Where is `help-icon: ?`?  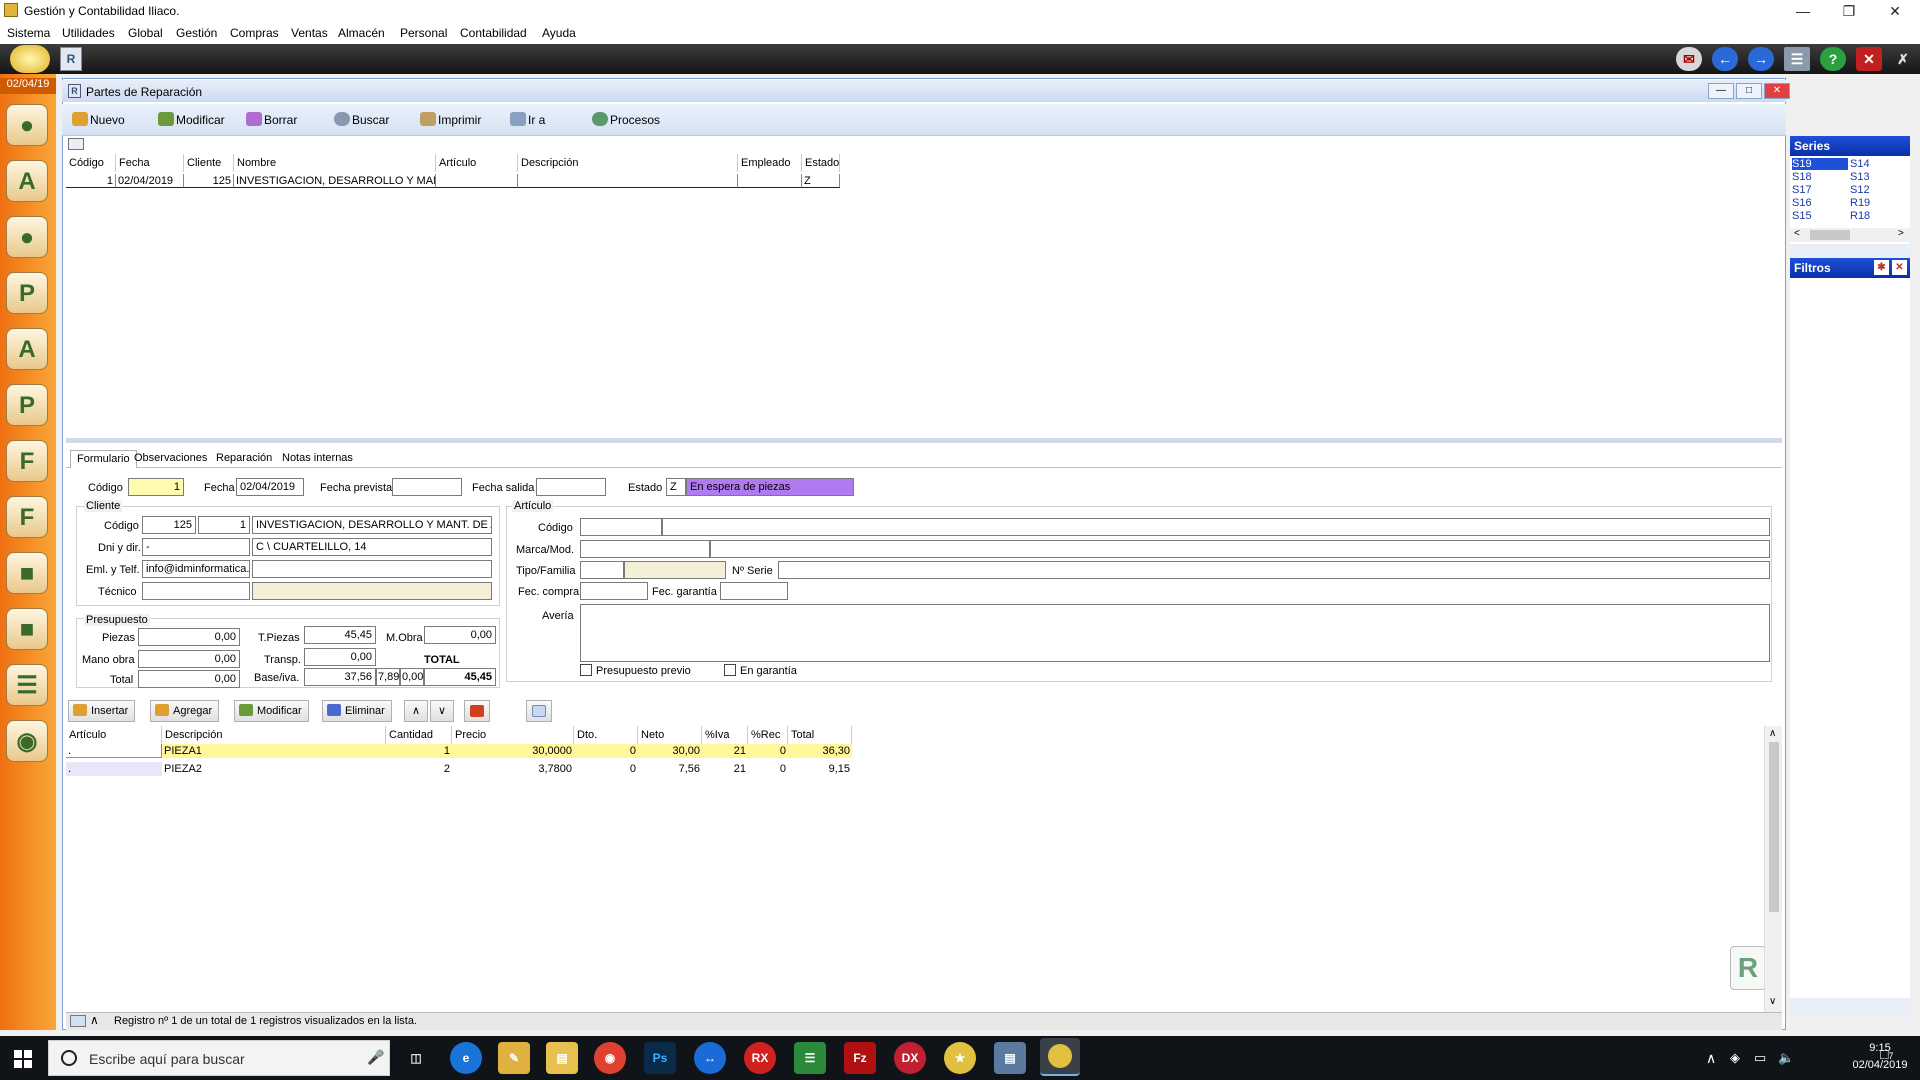
help-icon: ? is located at coordinates (1833, 59).